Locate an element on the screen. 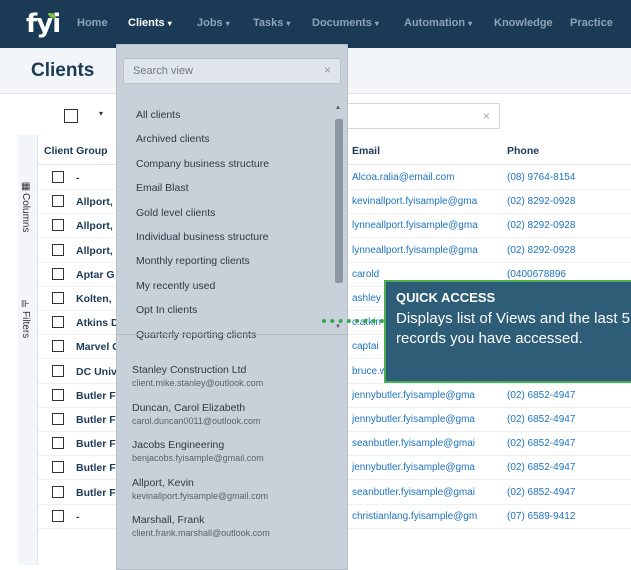 Image resolution: width=631 pixels, height=570 pixels. nav-tasks: Tasks ▾ is located at coordinates (271, 23).